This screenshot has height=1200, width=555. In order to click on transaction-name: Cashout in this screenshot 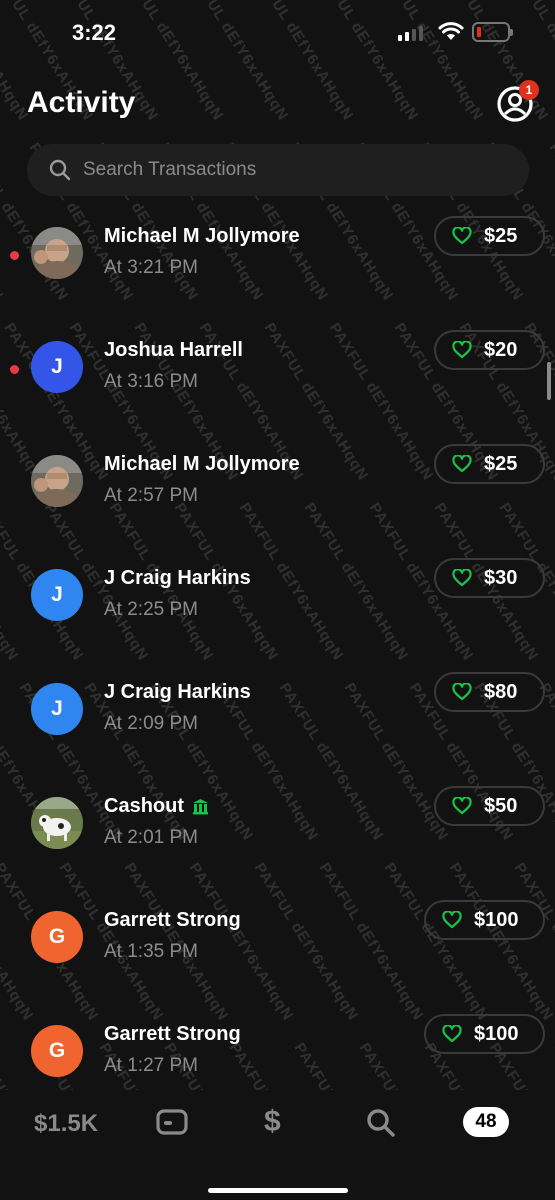, I will do `click(144, 806)`.